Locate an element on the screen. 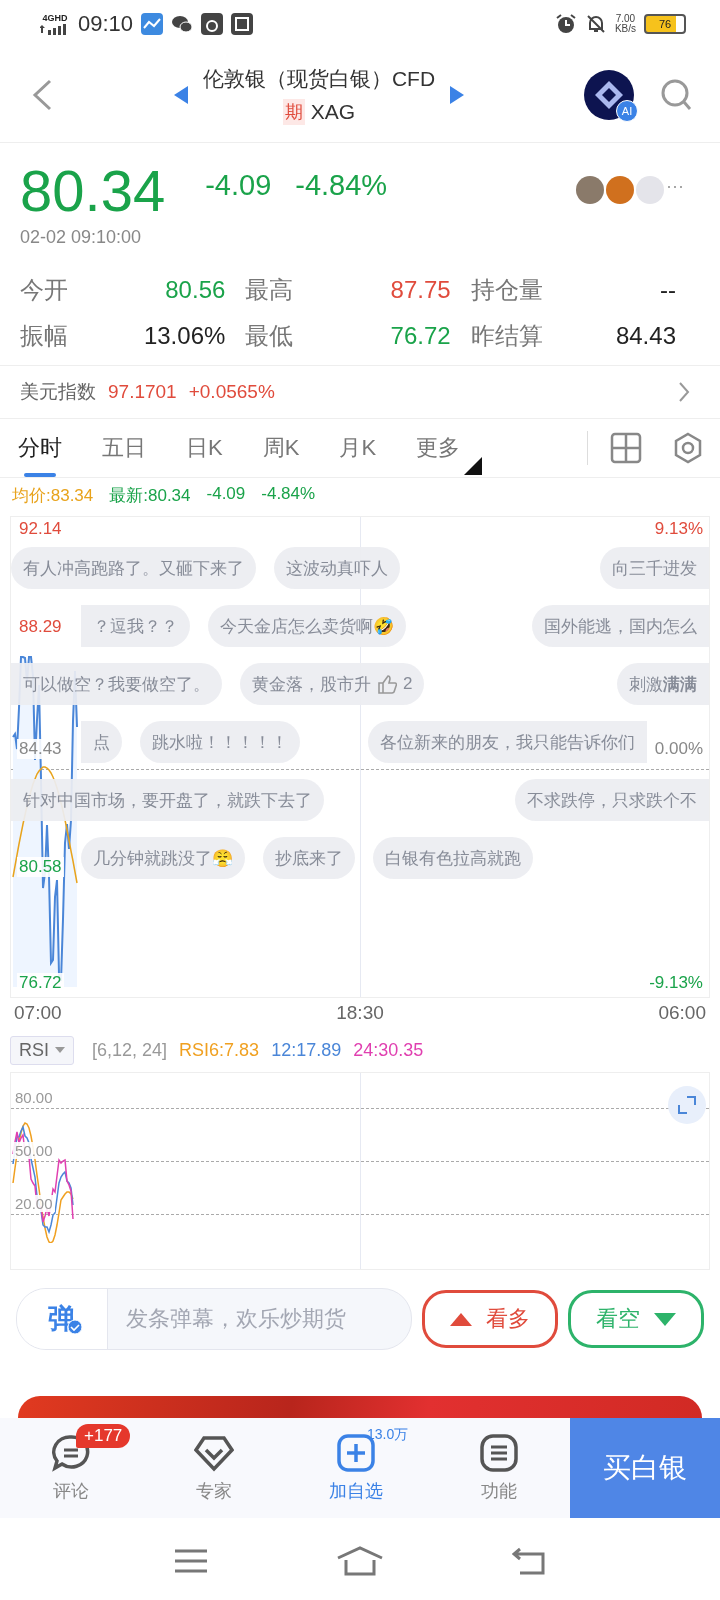  clock-time: 09:10 is located at coordinates (106, 24).